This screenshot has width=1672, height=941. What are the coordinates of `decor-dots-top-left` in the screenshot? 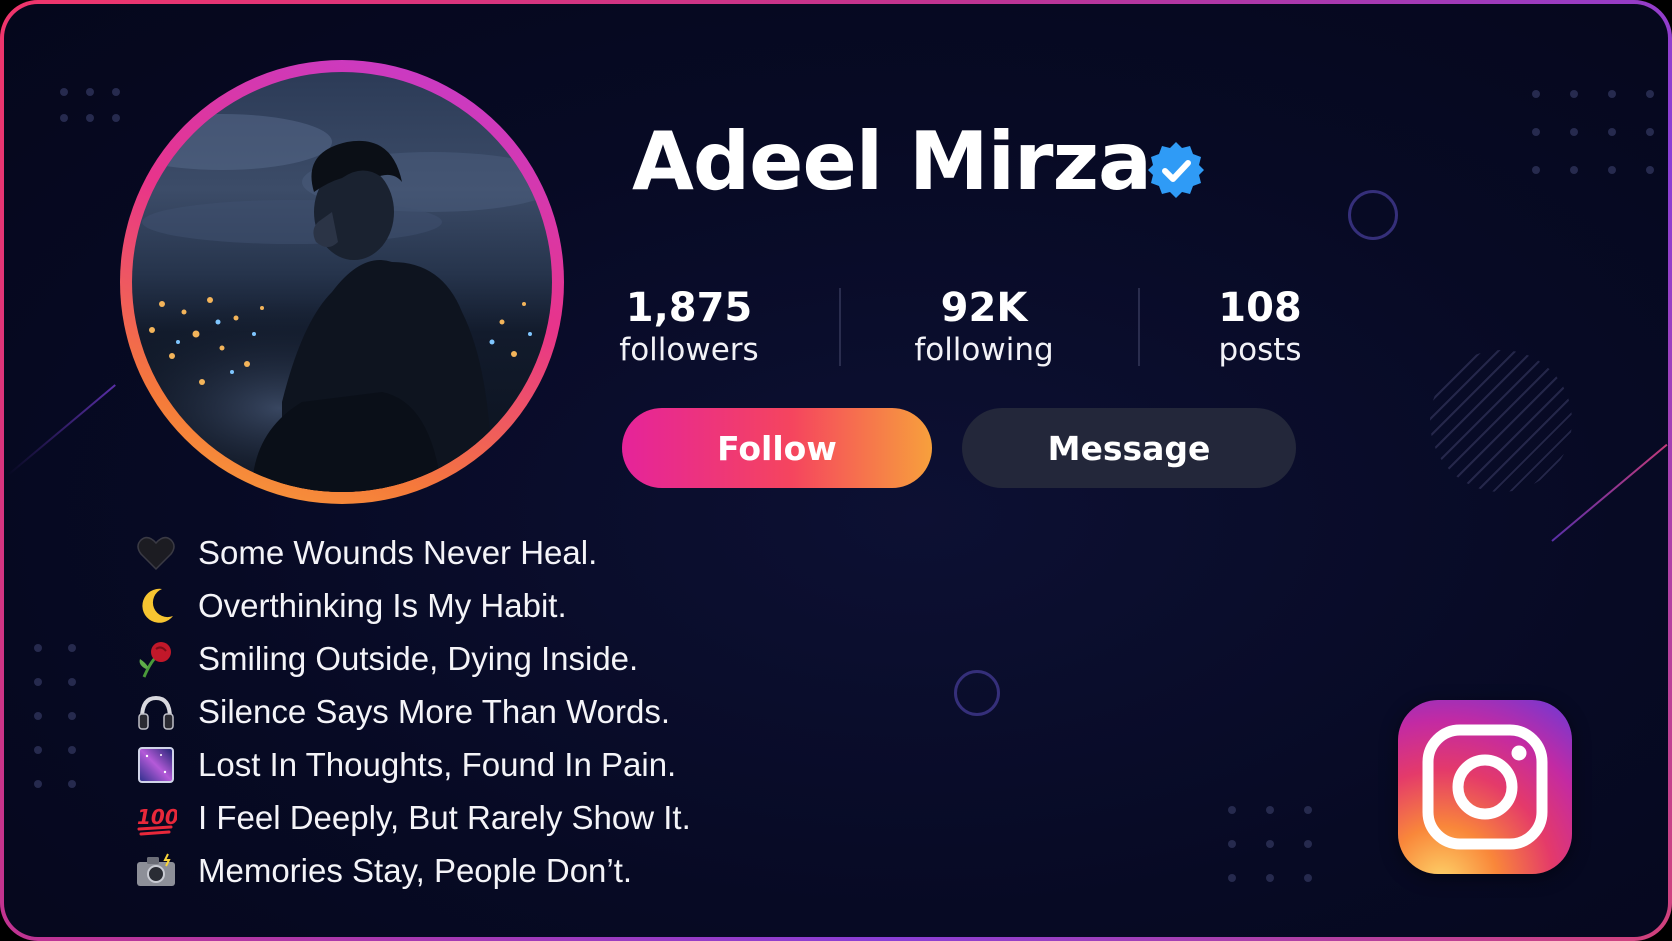 It's located at (90, 105).